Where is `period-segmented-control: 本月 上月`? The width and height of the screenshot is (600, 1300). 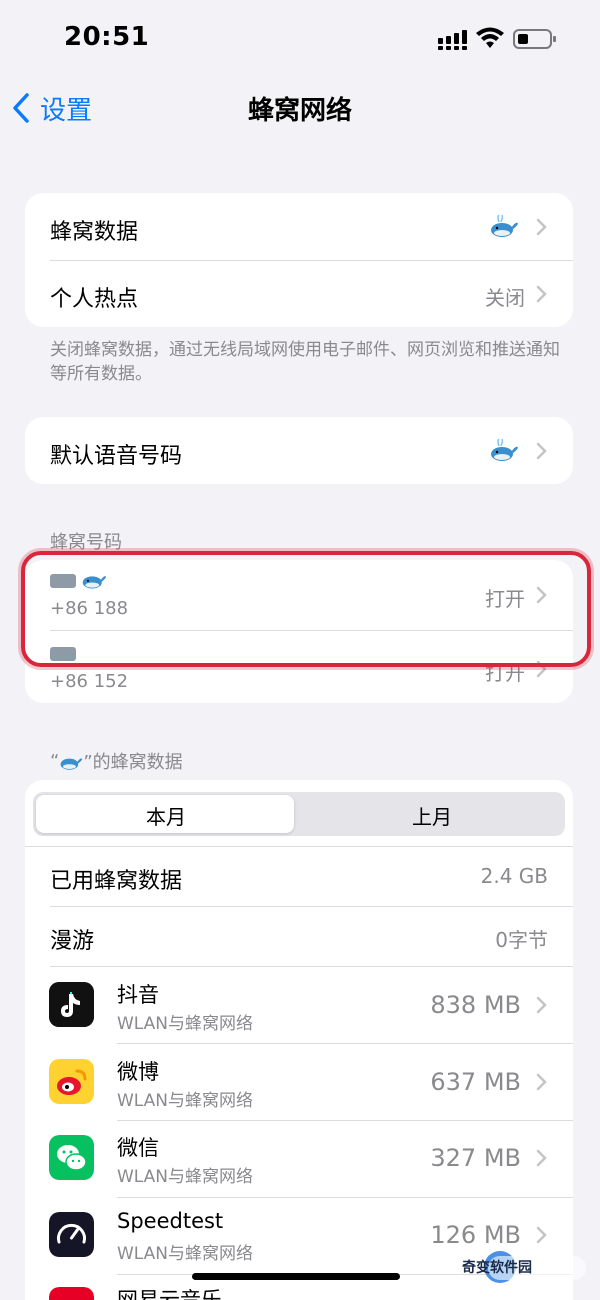
period-segmented-control: 本月 上月 is located at coordinates (299, 814).